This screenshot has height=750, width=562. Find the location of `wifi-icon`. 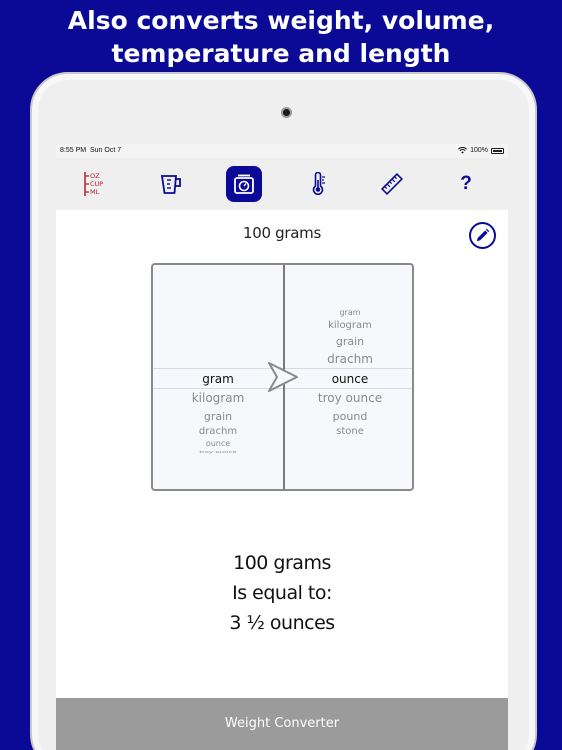

wifi-icon is located at coordinates (463, 150).